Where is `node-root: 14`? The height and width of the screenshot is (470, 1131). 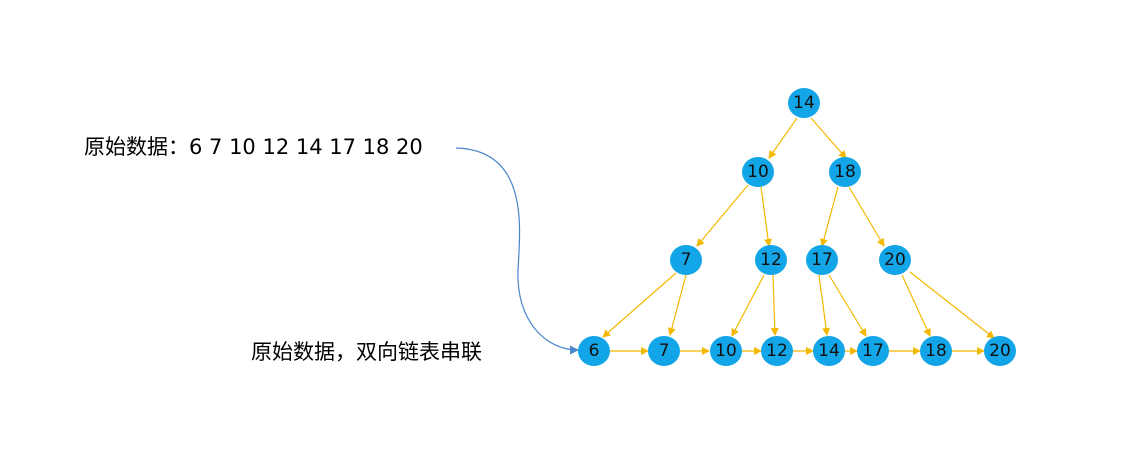
node-root: 14 is located at coordinates (804, 103).